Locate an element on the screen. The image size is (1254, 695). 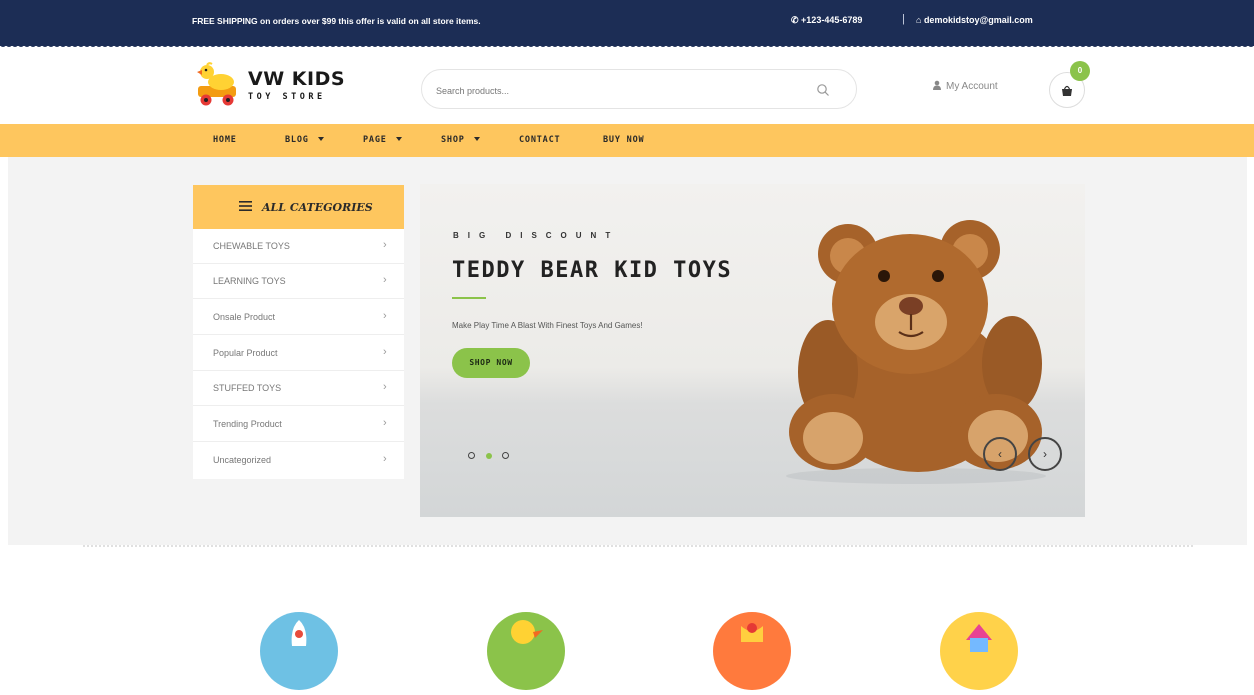
gift-icon is located at coordinates (752, 651).